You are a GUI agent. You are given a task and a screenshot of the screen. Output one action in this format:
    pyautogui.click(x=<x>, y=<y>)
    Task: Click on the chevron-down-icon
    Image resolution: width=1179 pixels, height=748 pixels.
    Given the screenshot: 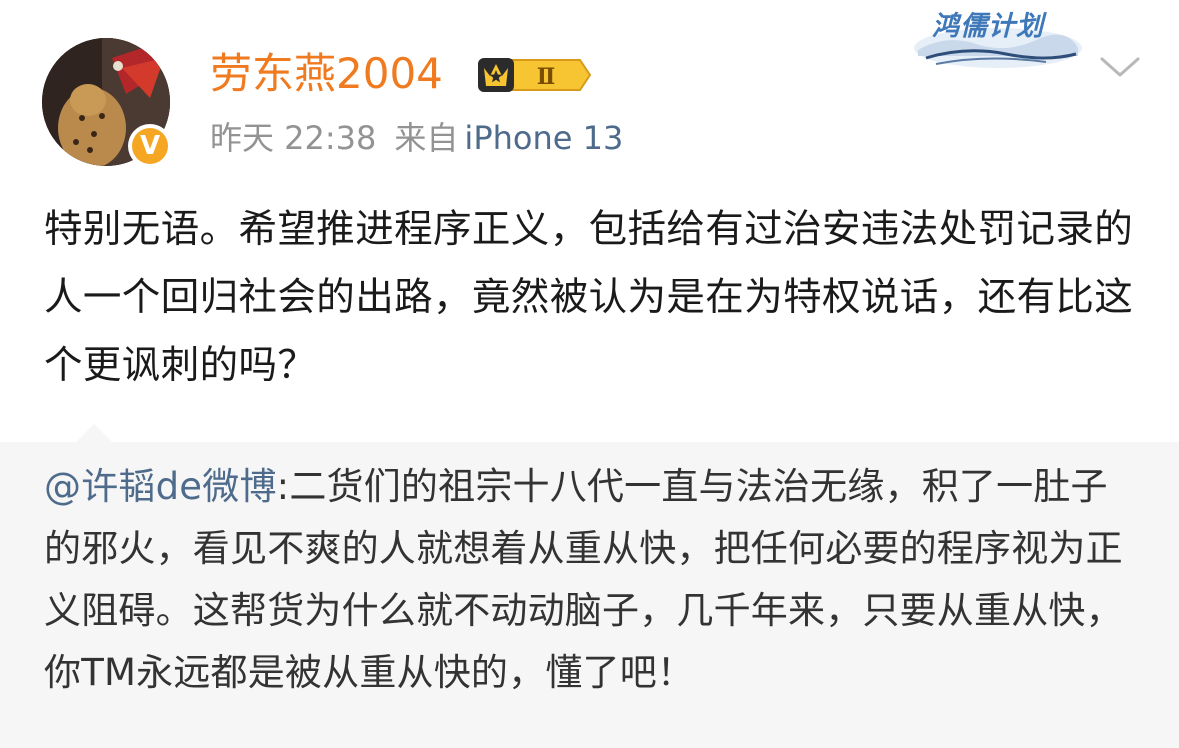 What is the action you would take?
    pyautogui.click(x=1120, y=67)
    